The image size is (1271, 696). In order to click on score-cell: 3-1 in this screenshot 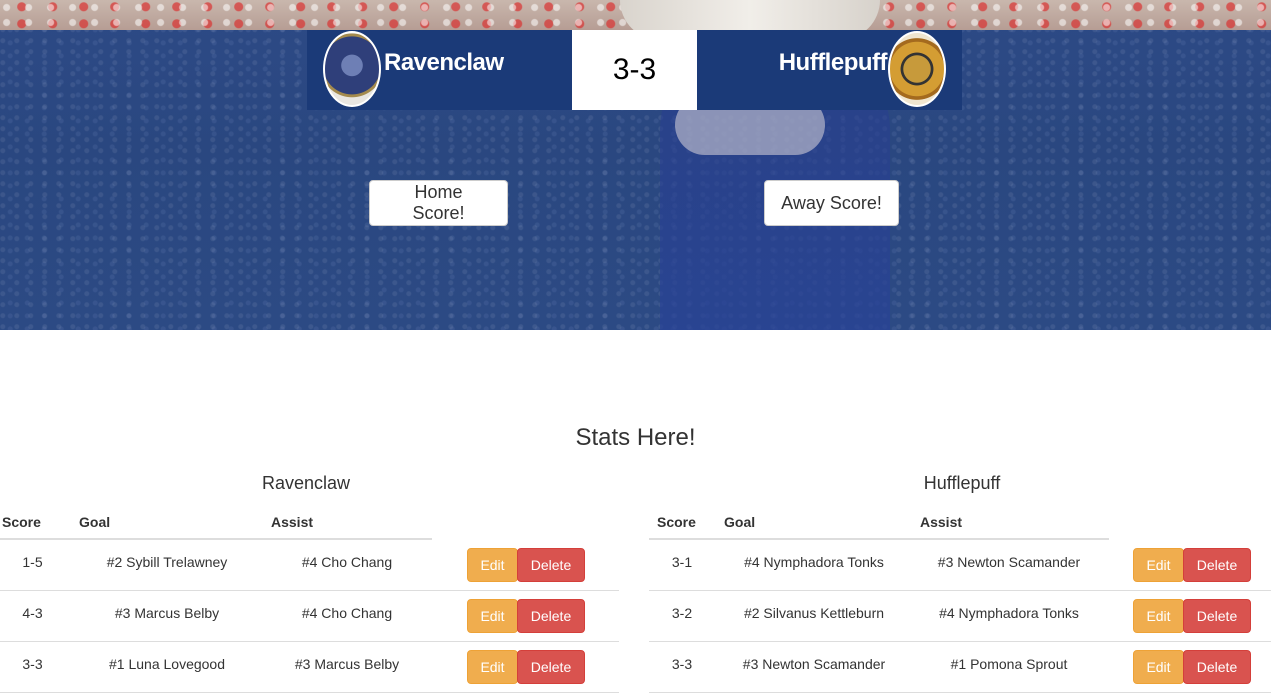, I will do `click(682, 562)`.